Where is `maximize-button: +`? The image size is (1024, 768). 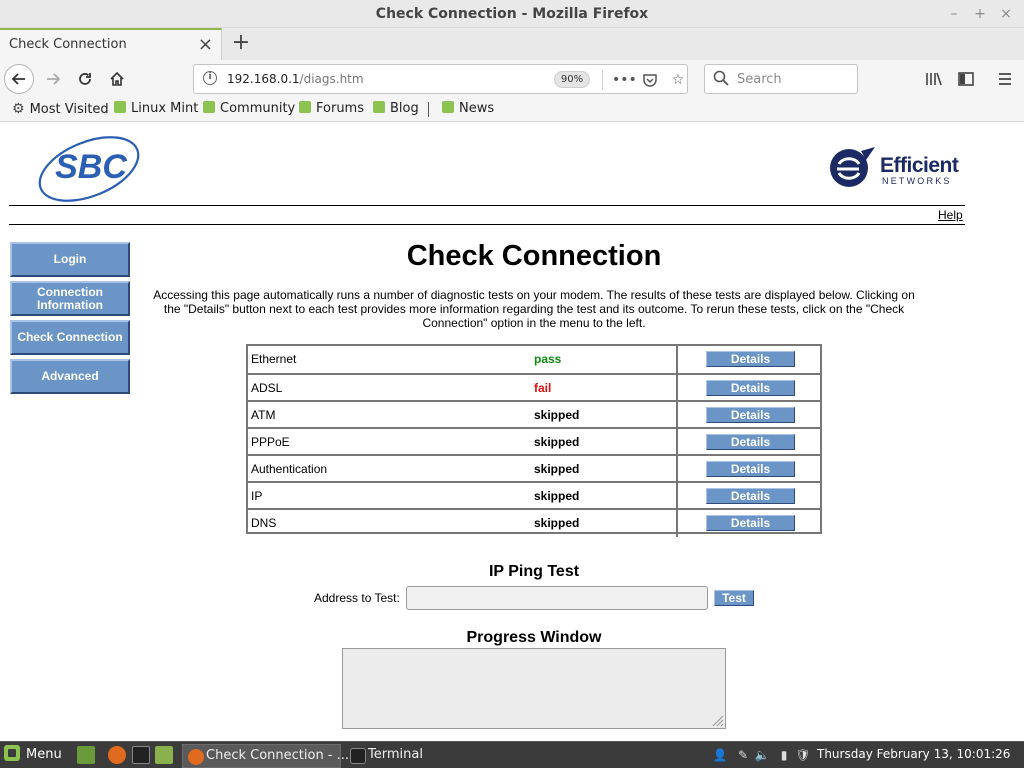
maximize-button: + is located at coordinates (980, 14).